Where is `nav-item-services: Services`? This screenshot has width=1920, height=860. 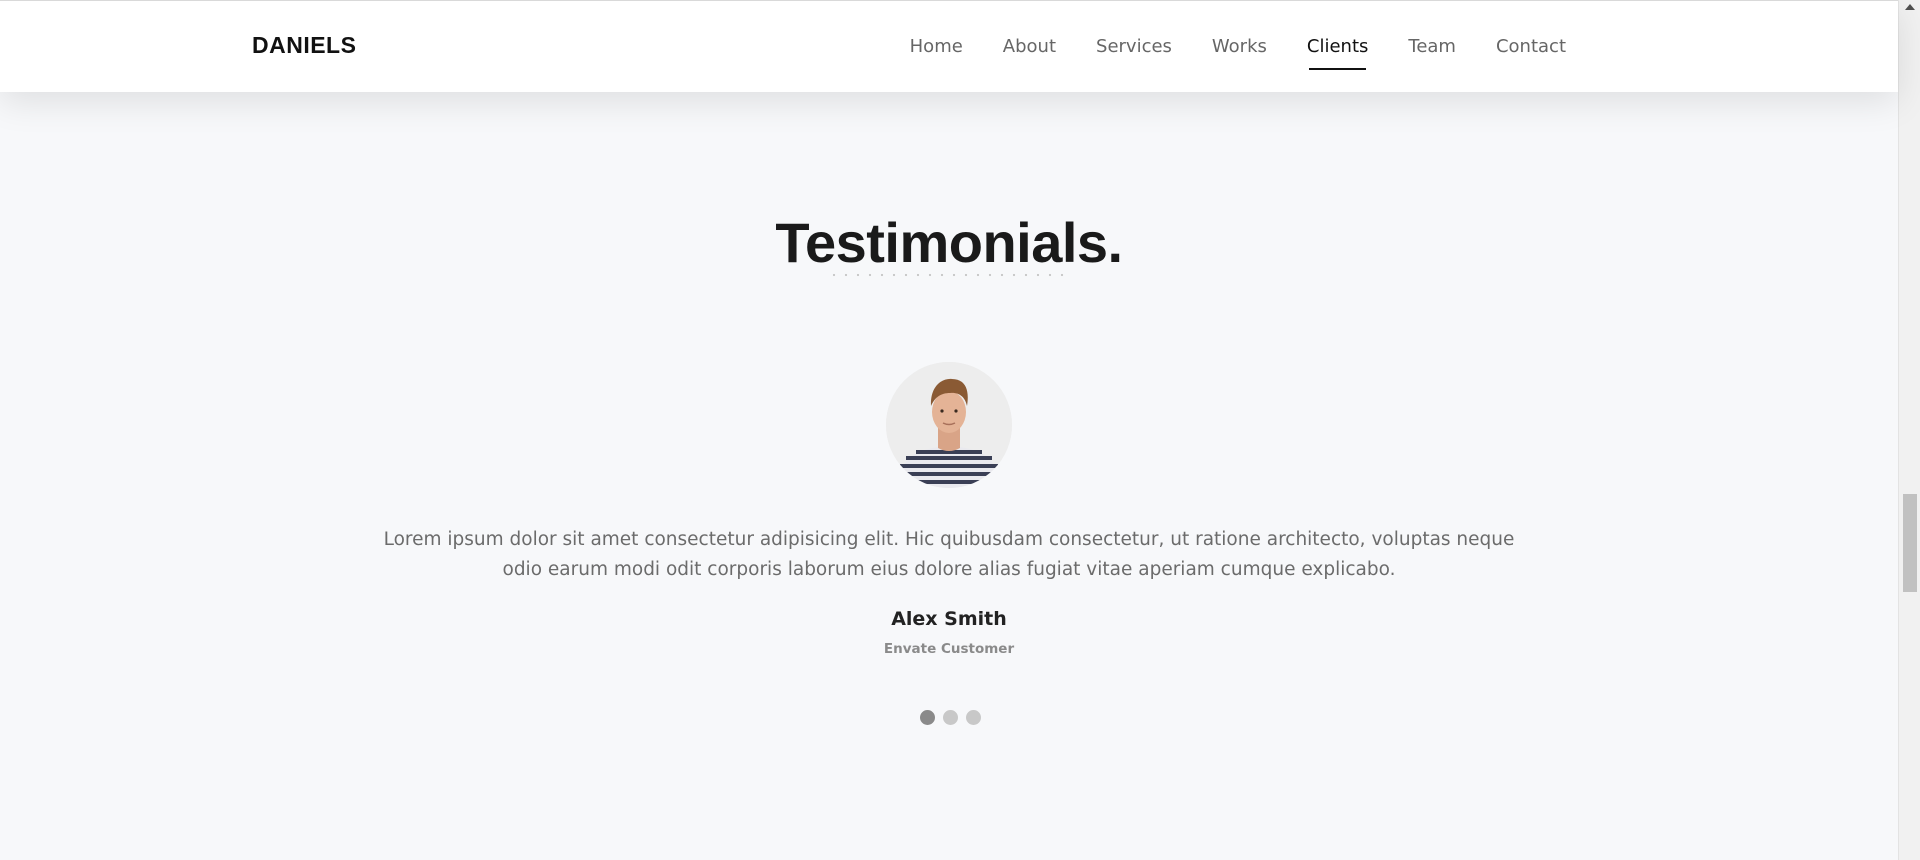
nav-item-services: Services is located at coordinates (1134, 47).